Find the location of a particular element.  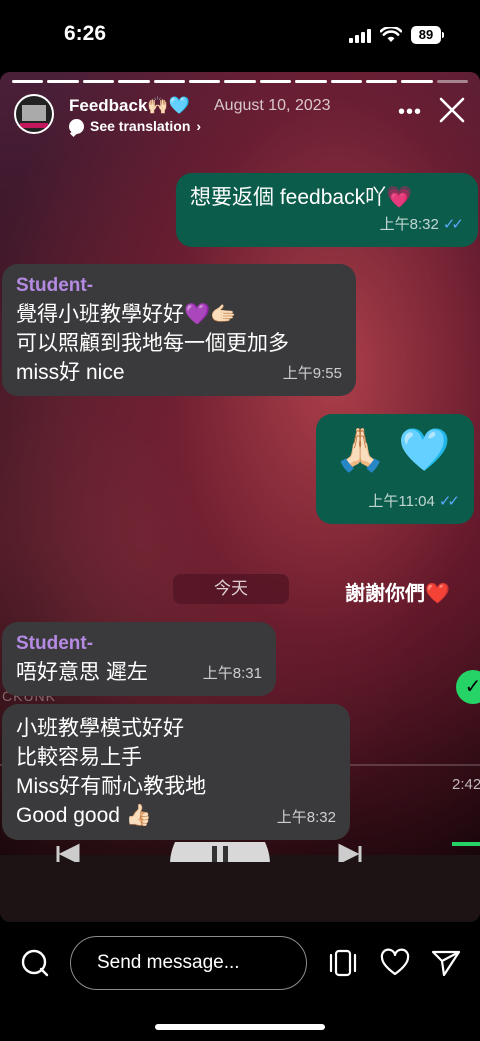

send-icon is located at coordinates (446, 963).